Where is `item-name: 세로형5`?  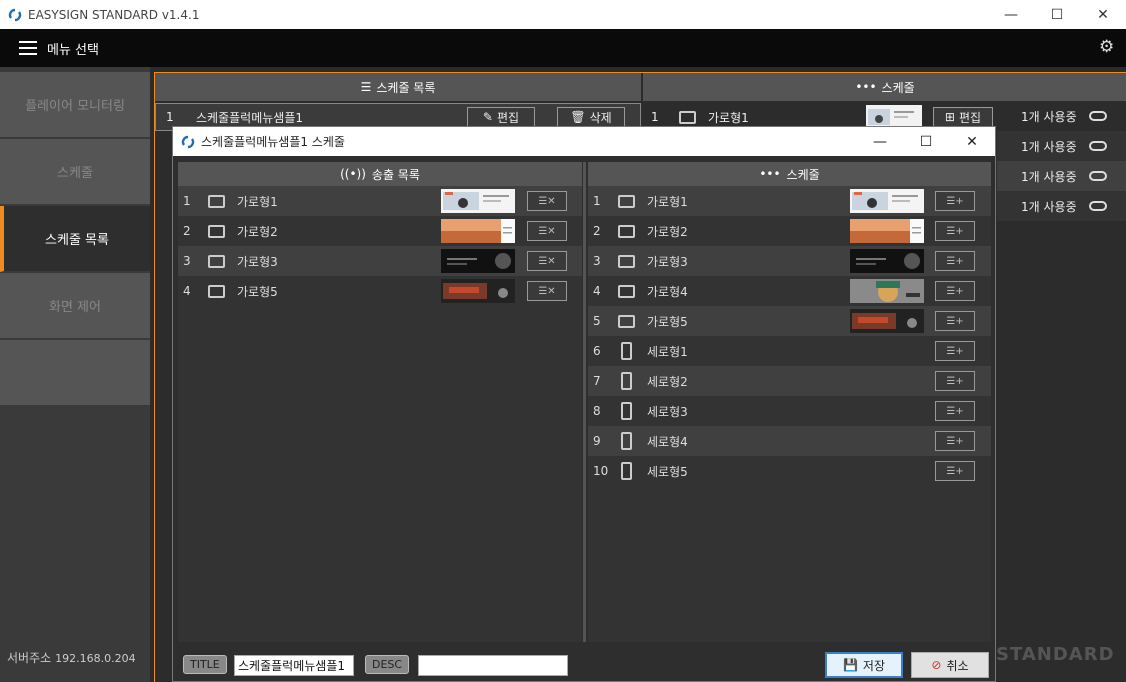
item-name: 세로형5 is located at coordinates (667, 471).